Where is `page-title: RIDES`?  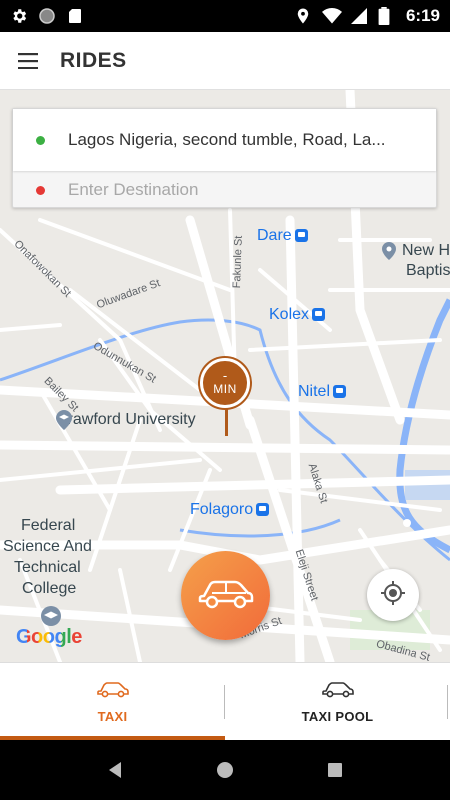
page-title: RIDES is located at coordinates (93, 60).